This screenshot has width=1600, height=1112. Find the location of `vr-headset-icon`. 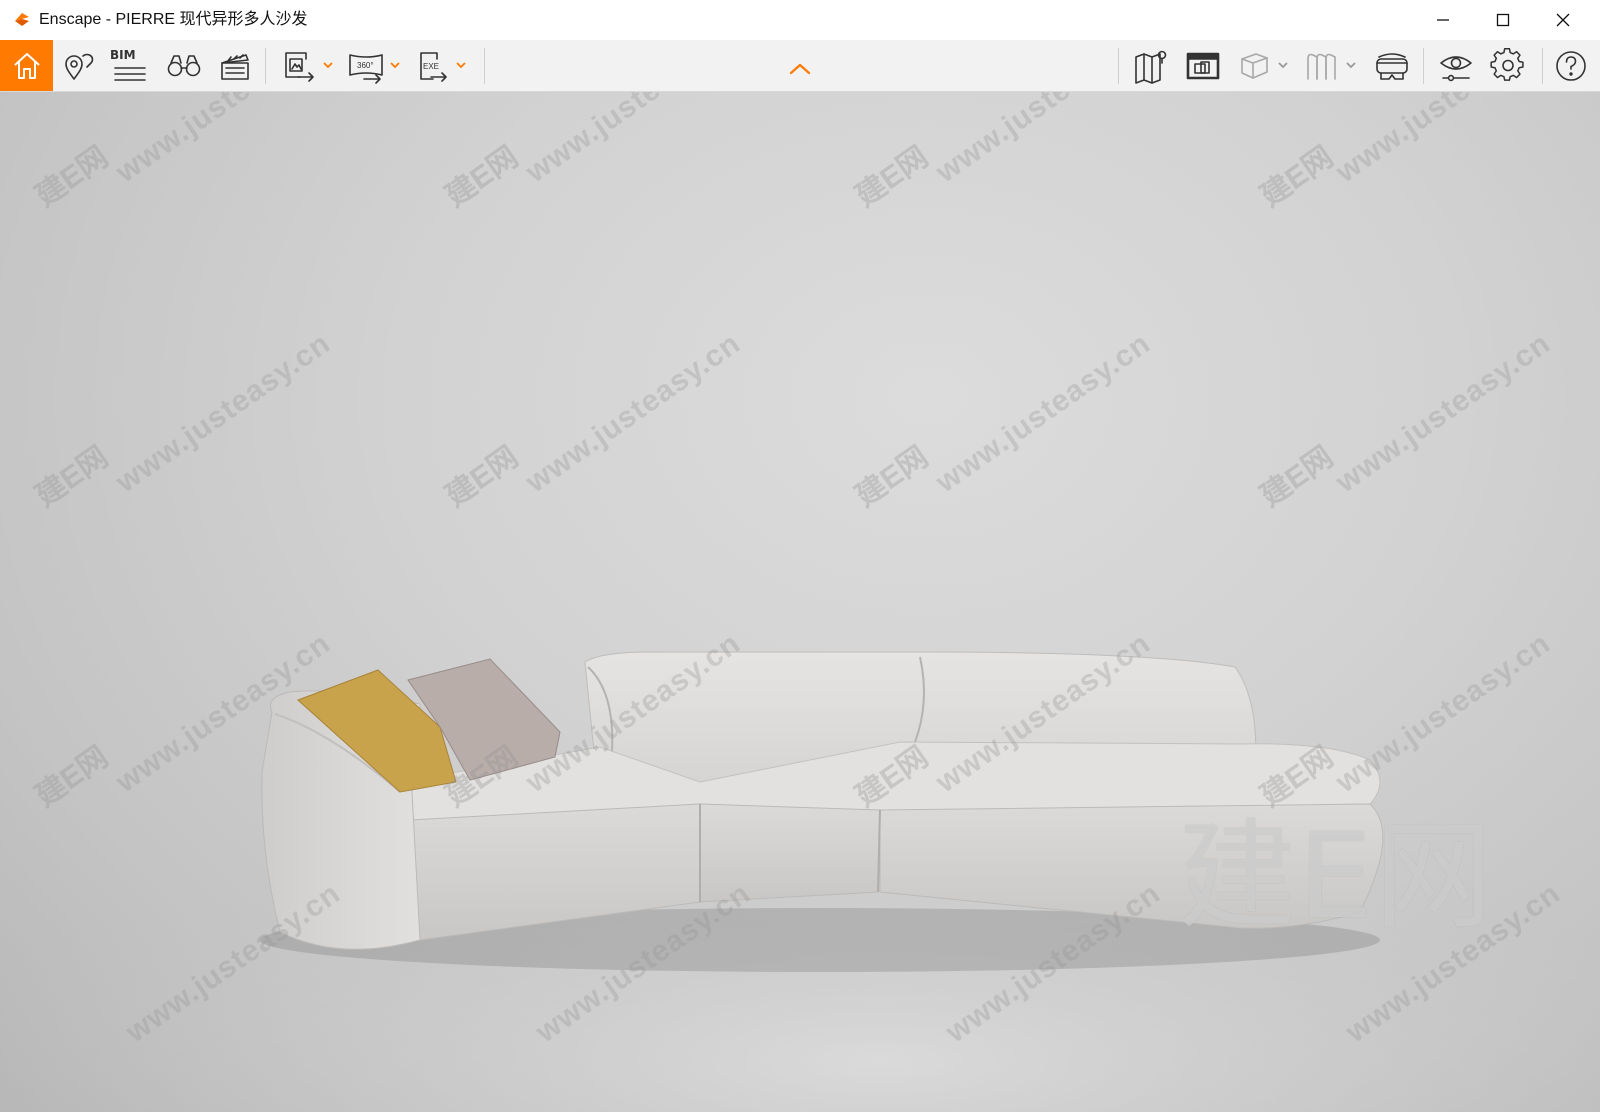

vr-headset-icon is located at coordinates (1392, 66).